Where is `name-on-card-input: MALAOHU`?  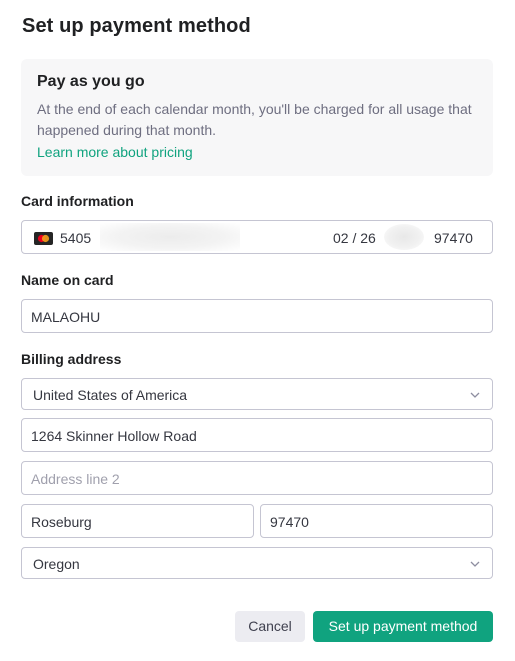 name-on-card-input: MALAOHU is located at coordinates (257, 316).